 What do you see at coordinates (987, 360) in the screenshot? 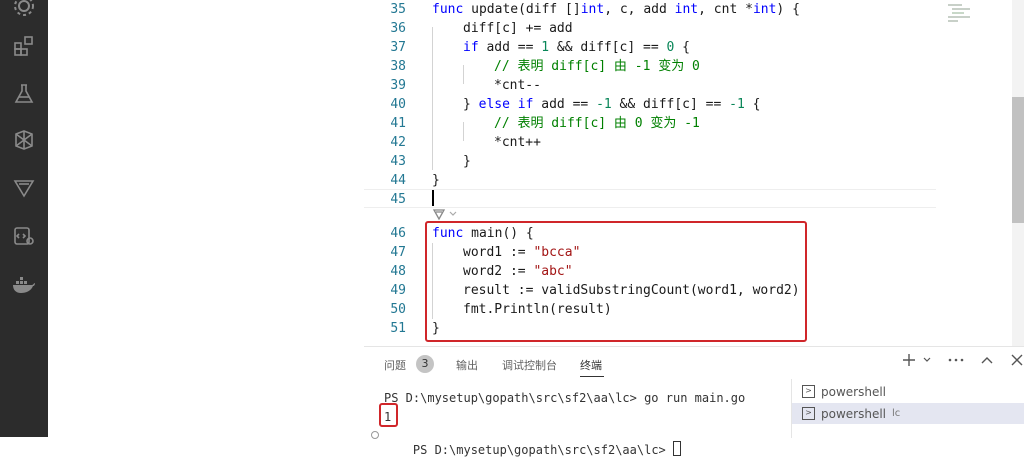
I see `maximize-panel-icon` at bounding box center [987, 360].